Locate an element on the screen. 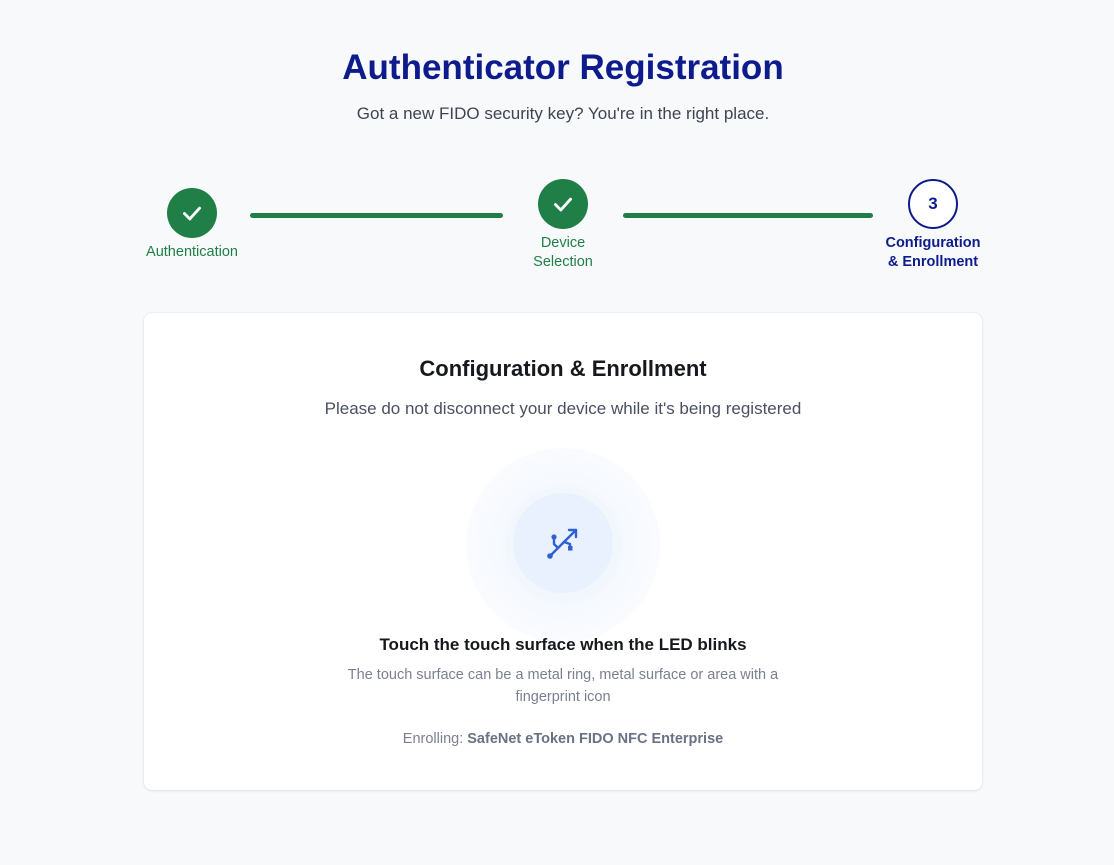 Image resolution: width=1114 pixels, height=865 pixels. step-label-authentication: Authentication is located at coordinates (192, 252).